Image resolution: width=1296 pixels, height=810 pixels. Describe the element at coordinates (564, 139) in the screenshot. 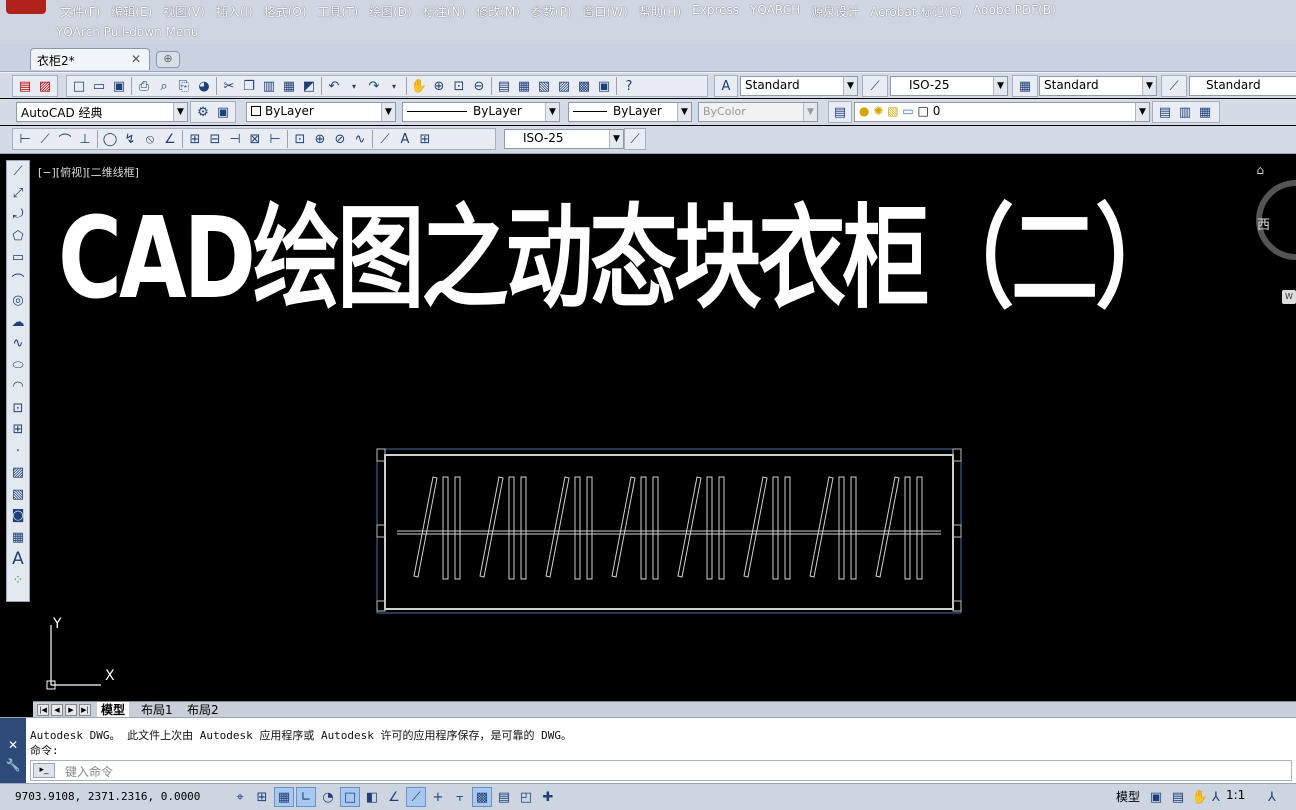

I see `dim-style-combo-2: ISO-25 ▼` at that location.